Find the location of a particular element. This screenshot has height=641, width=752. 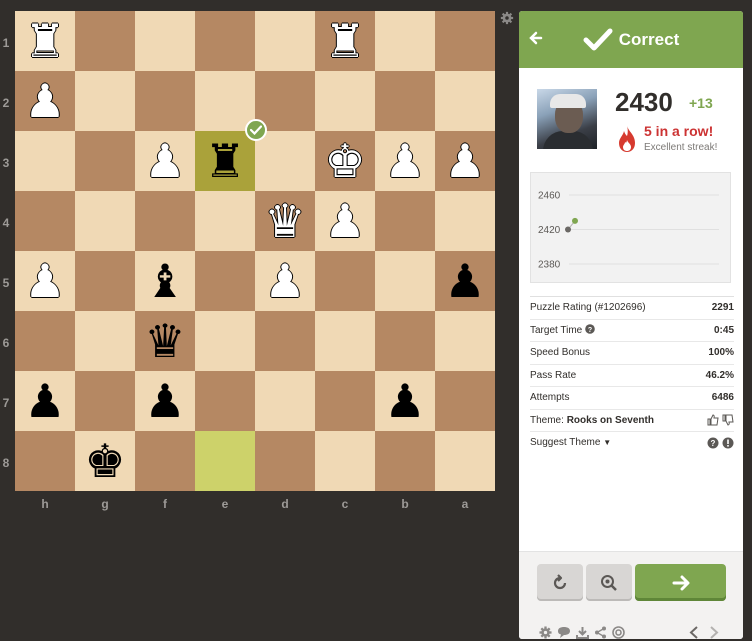

square-e1 is located at coordinates (225, 41).